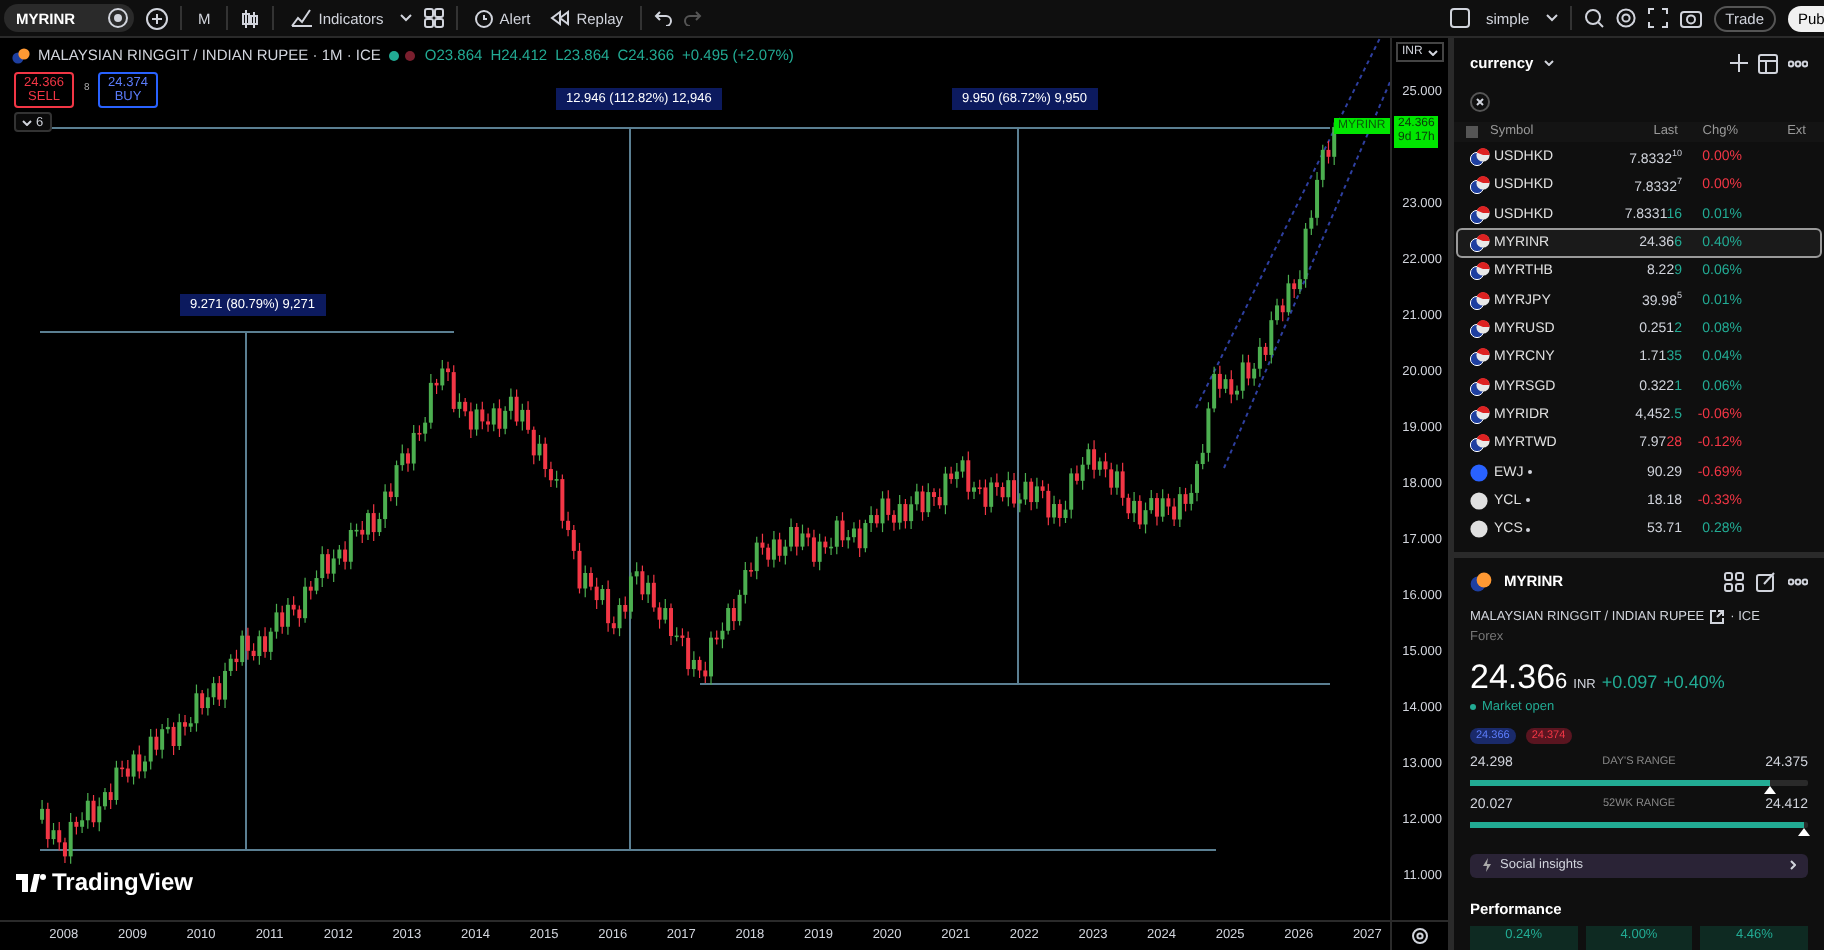  Describe the element at coordinates (1766, 581) in the screenshot. I see `edit-icon` at that location.